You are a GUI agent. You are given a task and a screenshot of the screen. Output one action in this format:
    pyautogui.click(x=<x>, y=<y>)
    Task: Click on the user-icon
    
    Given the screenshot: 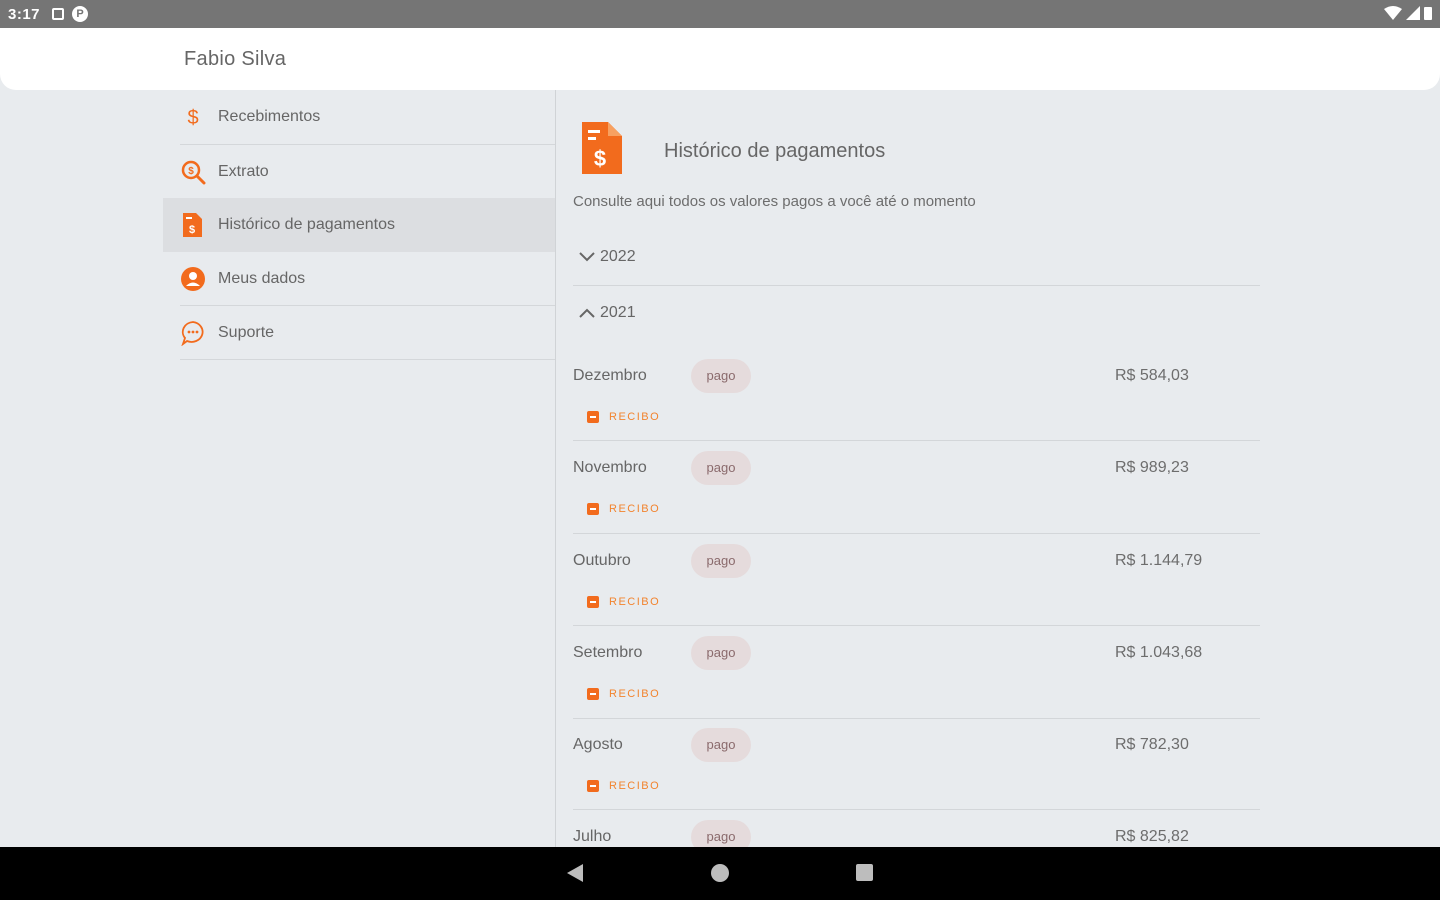 What is the action you would take?
    pyautogui.click(x=193, y=279)
    